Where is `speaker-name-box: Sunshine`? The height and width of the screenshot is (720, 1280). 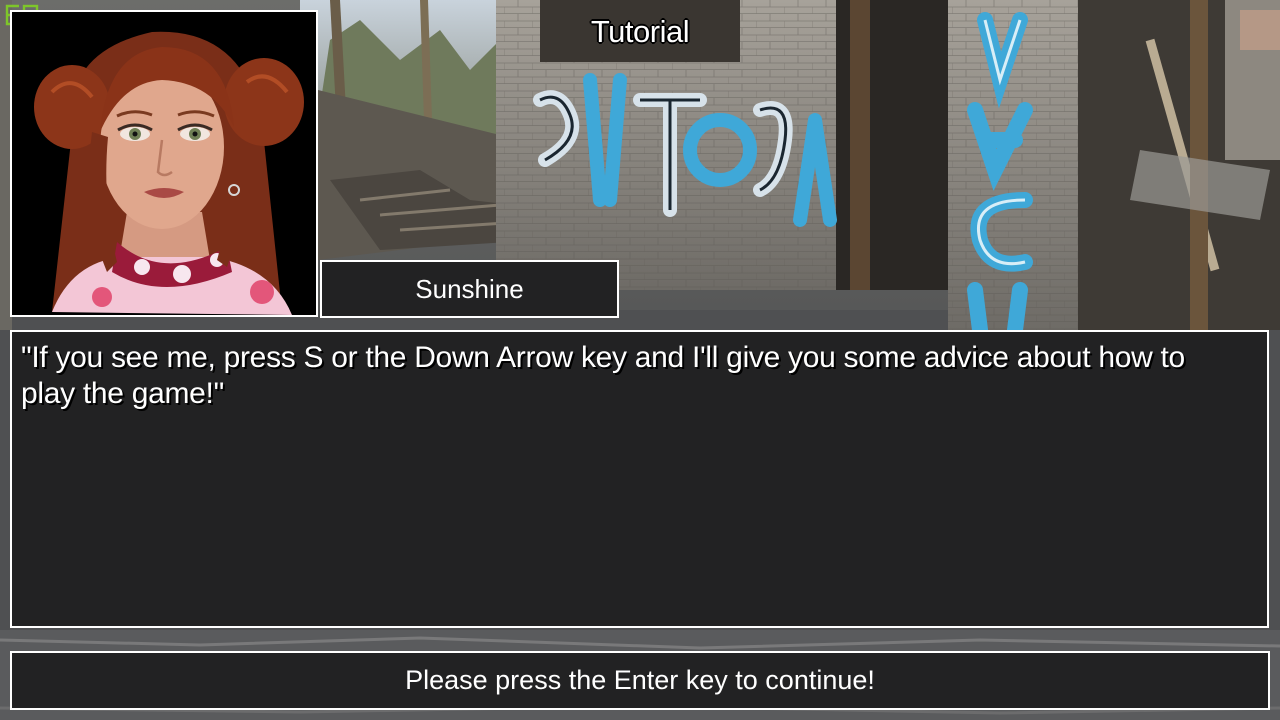 speaker-name-box: Sunshine is located at coordinates (469, 289).